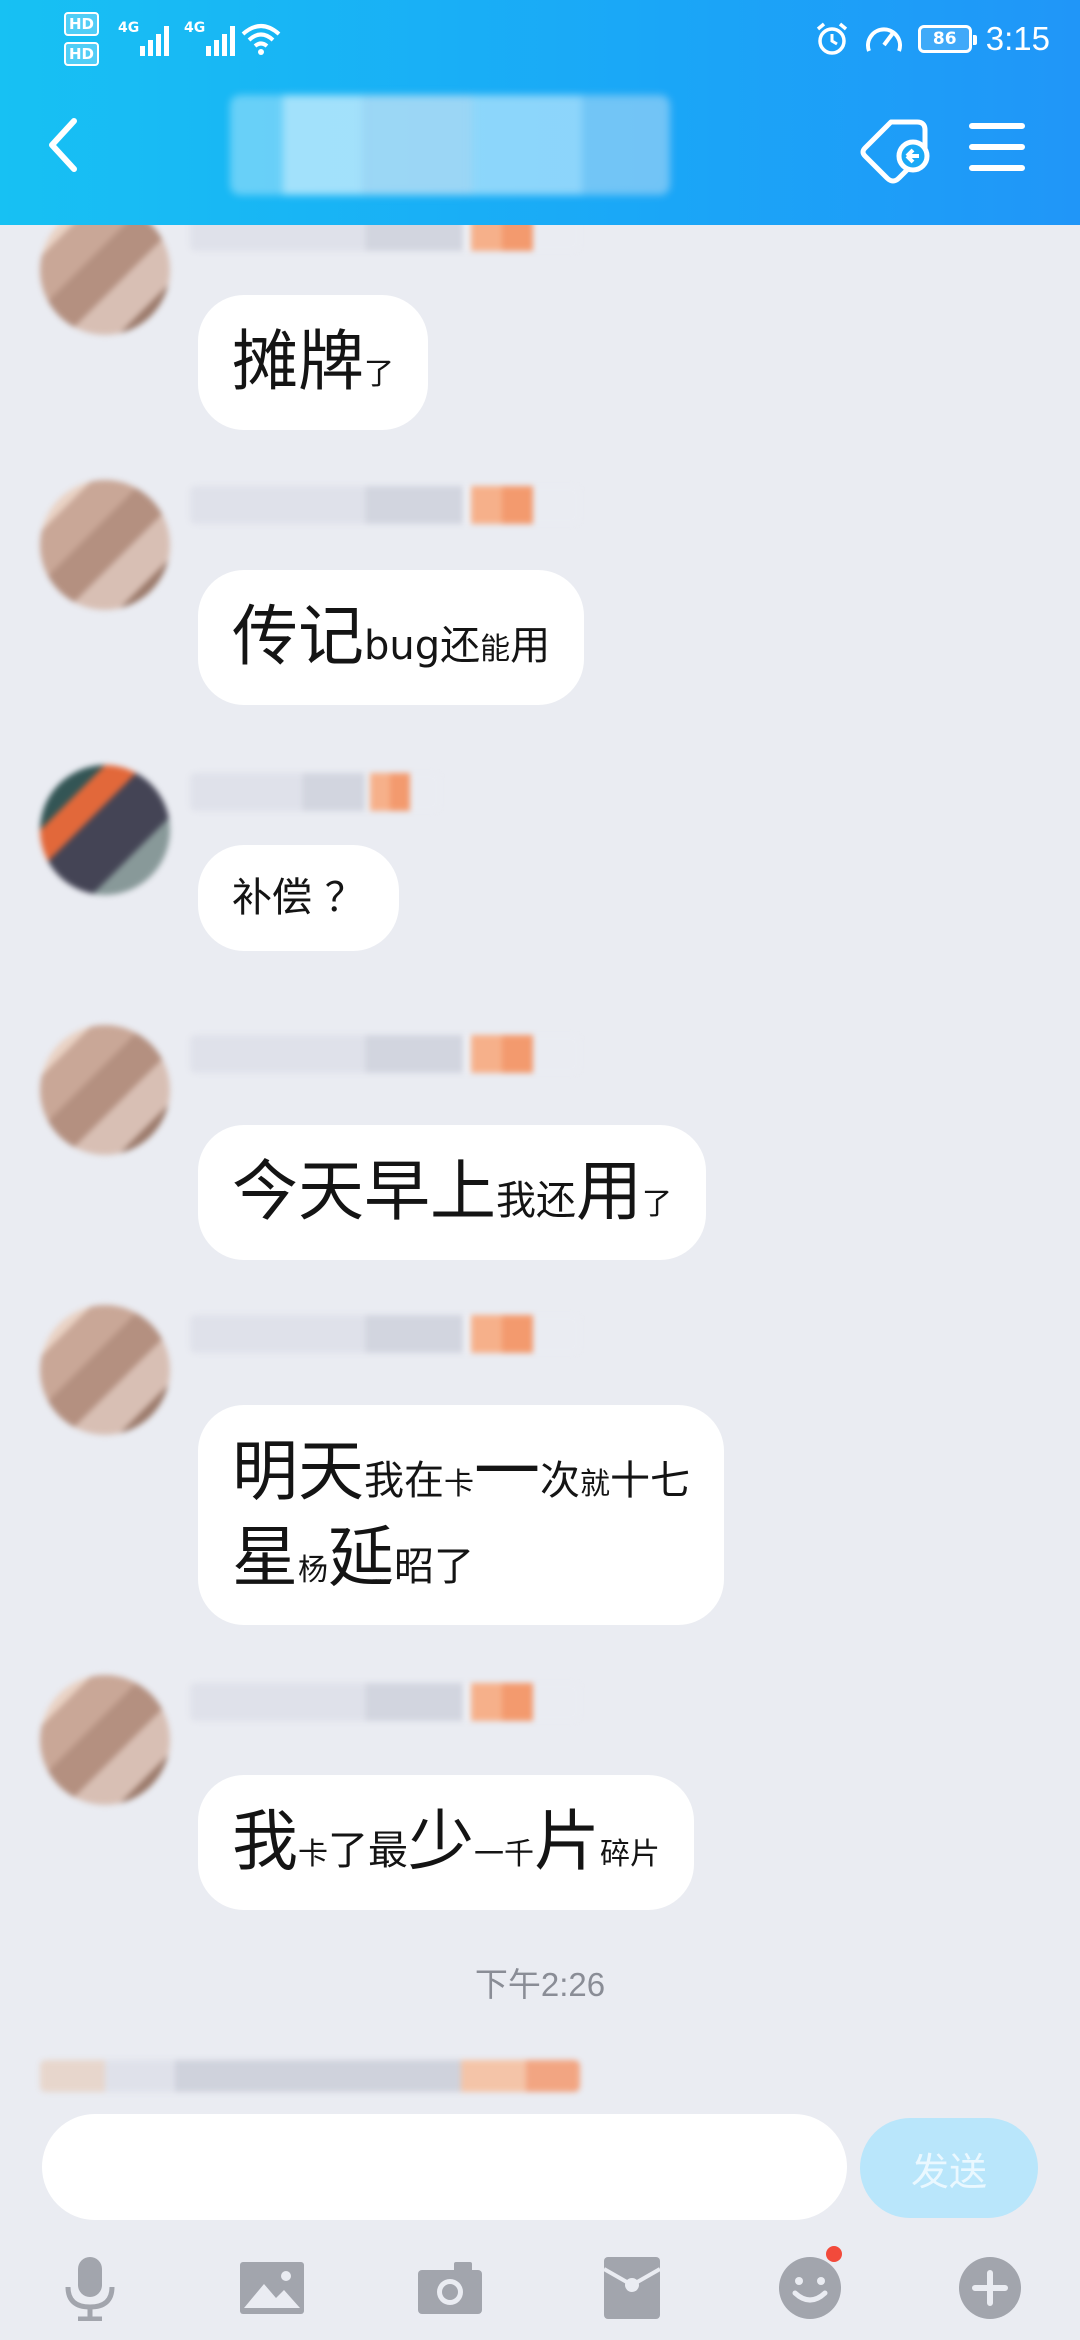 This screenshot has height=2340, width=1080. I want to click on status-bar-left: HD HD 4G 4G, so click(174, 38).